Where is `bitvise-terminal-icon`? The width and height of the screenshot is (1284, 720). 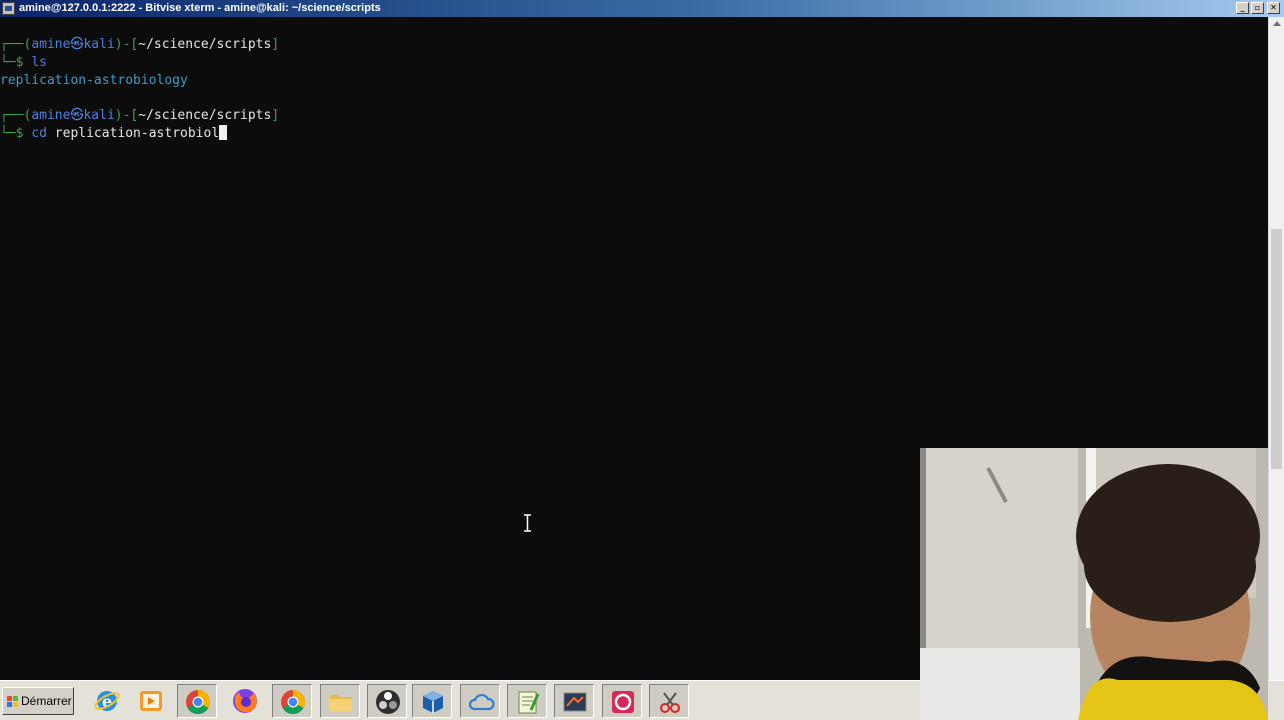 bitvise-terminal-icon is located at coordinates (574, 701).